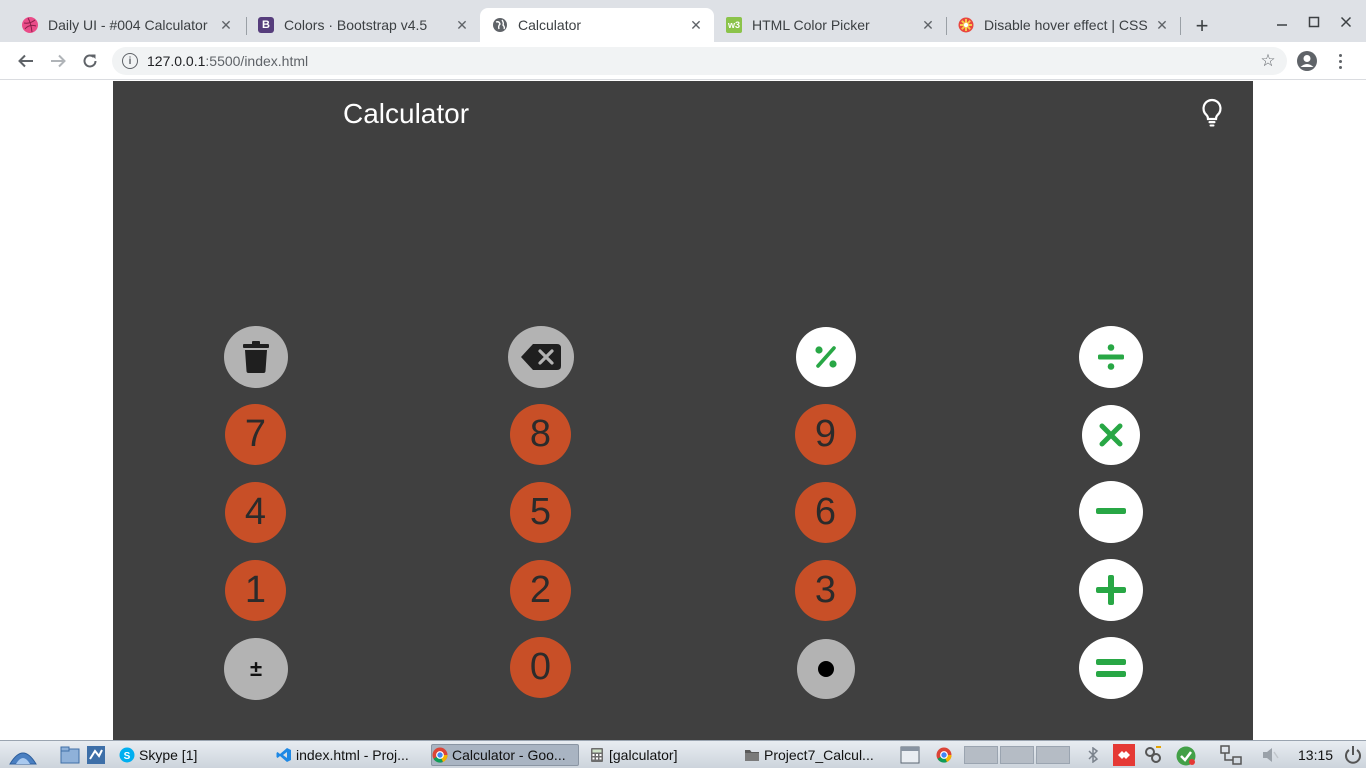 Image resolution: width=1366 pixels, height=768 pixels. I want to click on bluetooth-icon, so click(1093, 755).